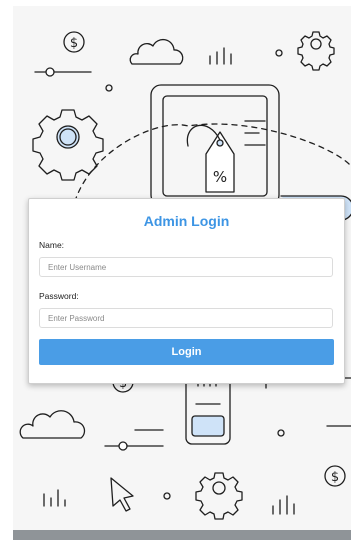 The image size is (351, 540). What do you see at coordinates (186, 318) in the screenshot?
I see `password-input` at bounding box center [186, 318].